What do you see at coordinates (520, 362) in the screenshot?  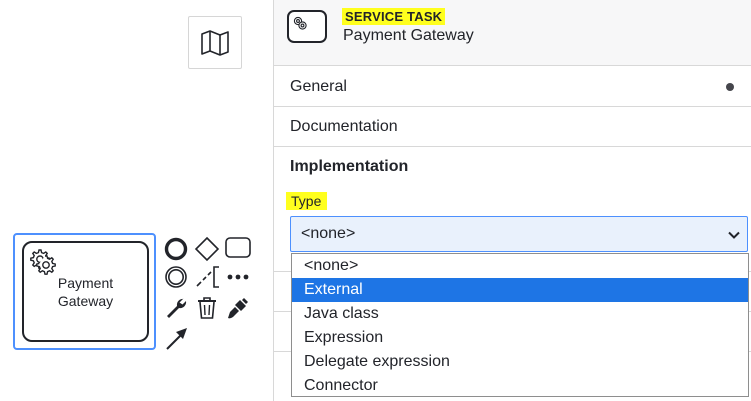 I see `type-option: Delegate expression` at bounding box center [520, 362].